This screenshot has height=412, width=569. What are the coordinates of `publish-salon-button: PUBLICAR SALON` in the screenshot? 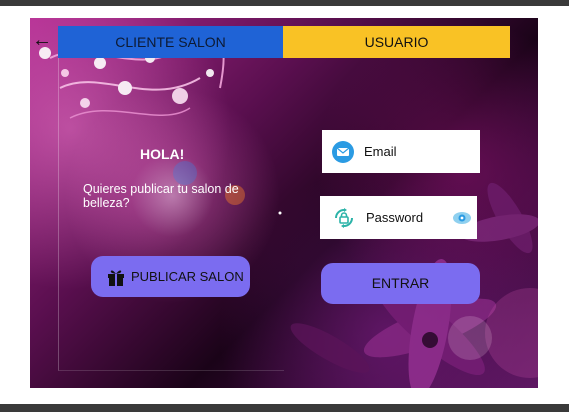 It's located at (170, 276).